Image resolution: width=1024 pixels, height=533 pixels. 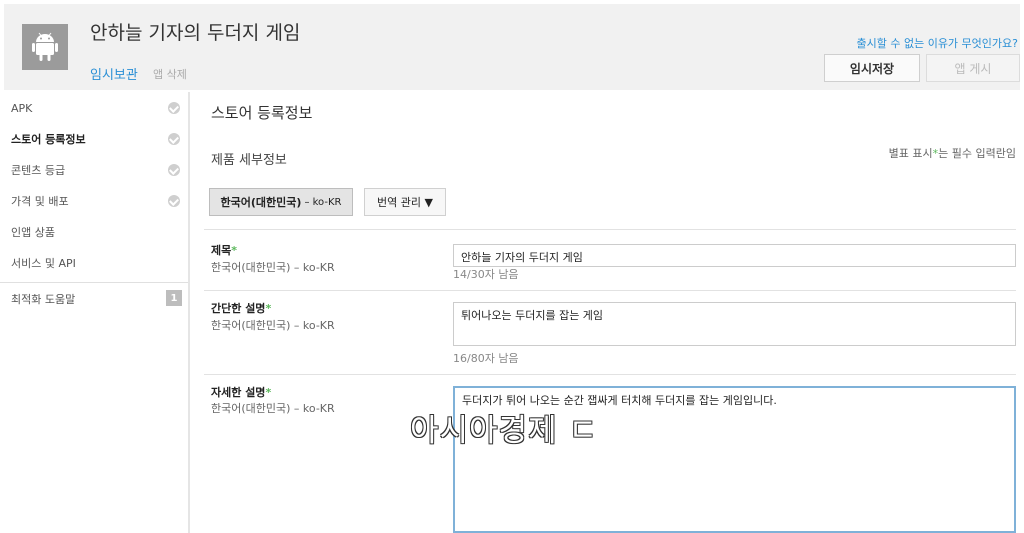 I want to click on sidebar-item-label: 콘텐츠 등급, so click(x=38, y=170).